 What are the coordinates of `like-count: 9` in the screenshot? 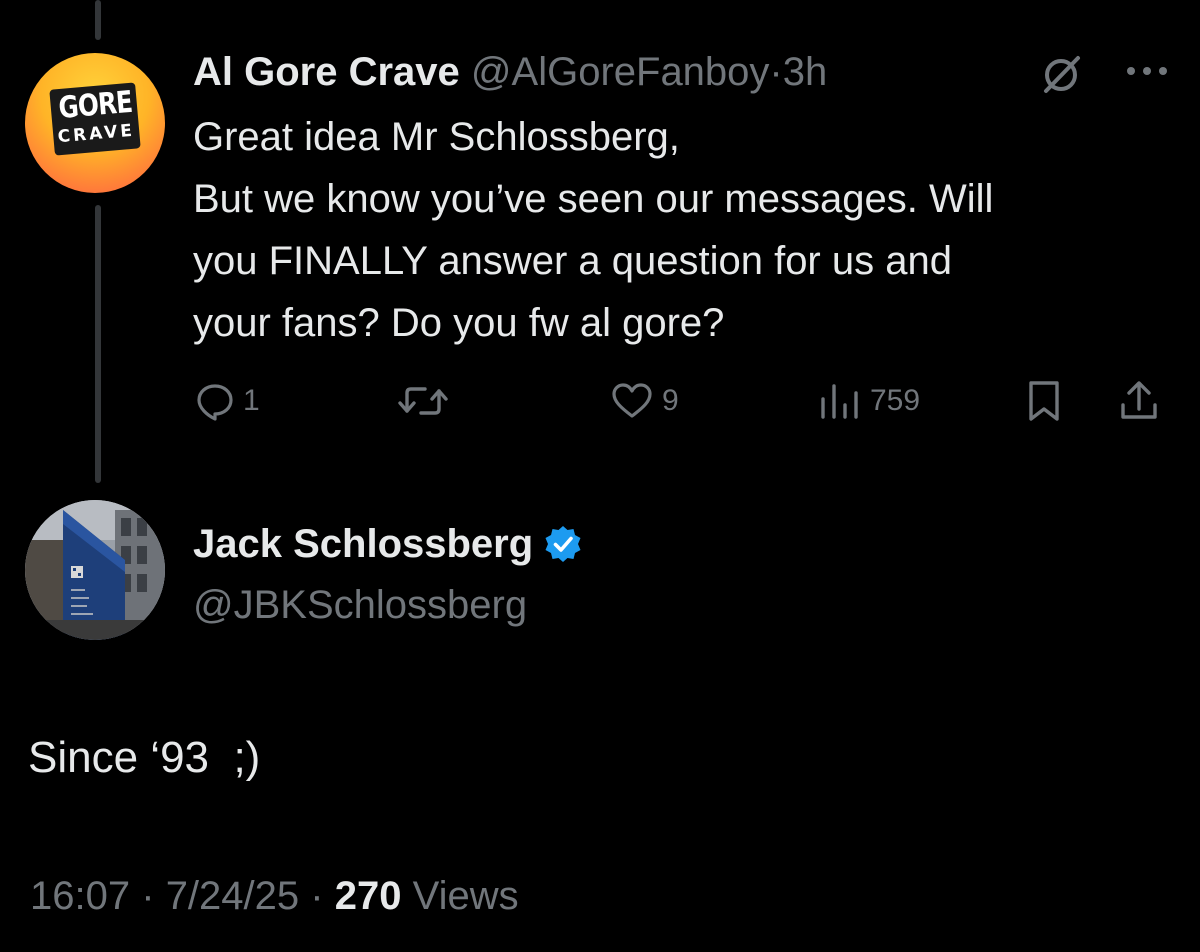 It's located at (670, 400).